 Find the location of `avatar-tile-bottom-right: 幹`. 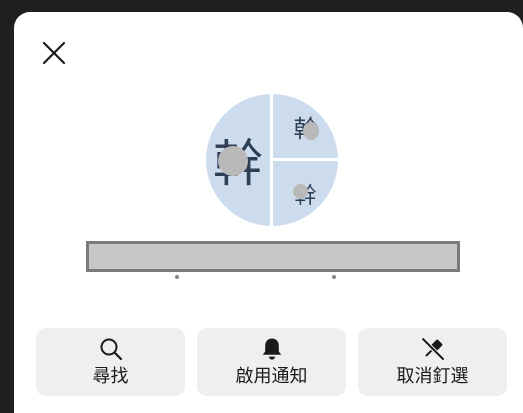

avatar-tile-bottom-right: 幹 is located at coordinates (305, 193).